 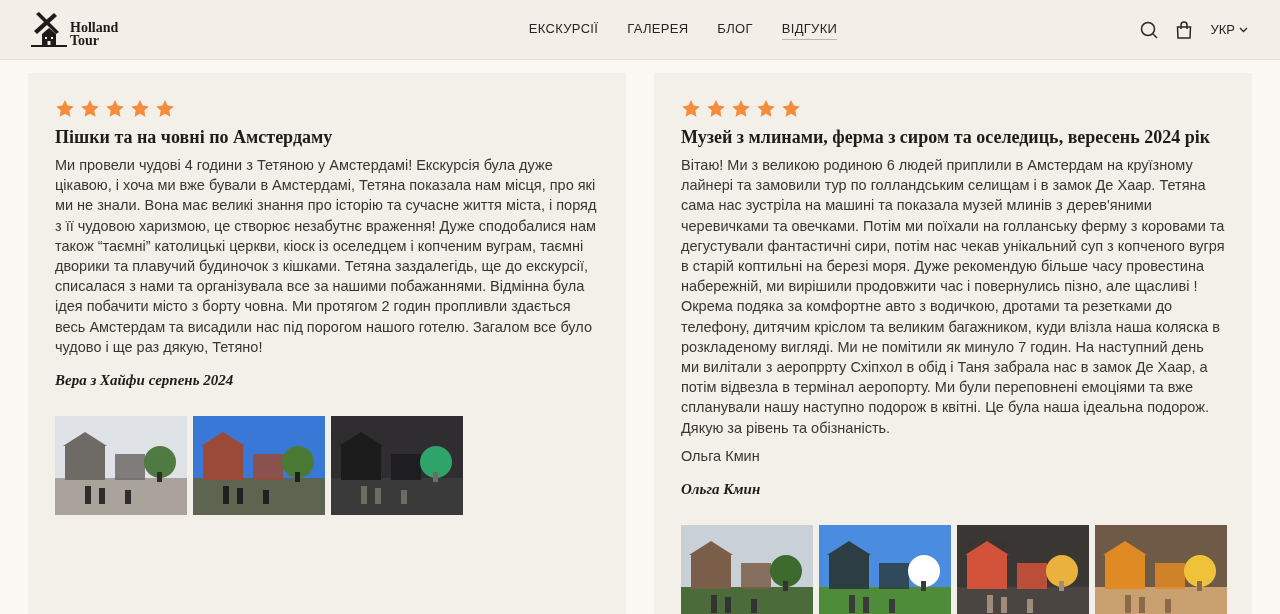 What do you see at coordinates (49, 29) in the screenshot?
I see `windmill-icon` at bounding box center [49, 29].